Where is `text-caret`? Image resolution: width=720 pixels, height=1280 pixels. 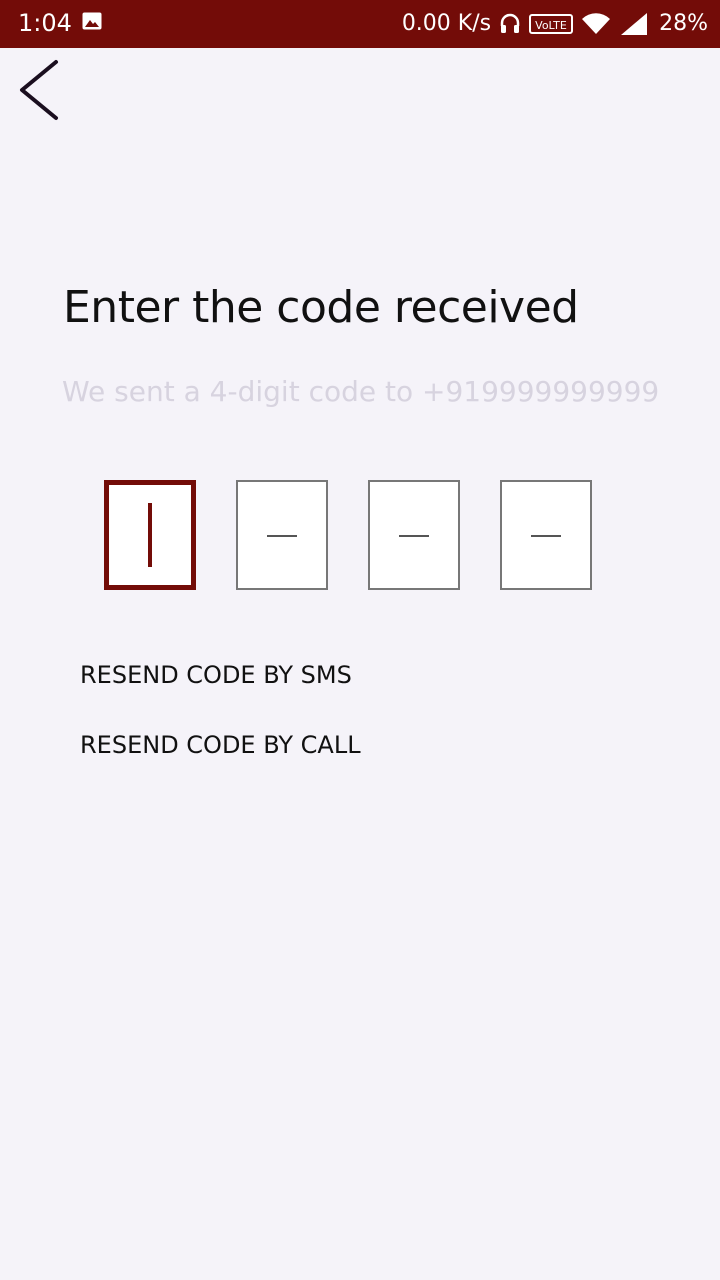 text-caret is located at coordinates (150, 535).